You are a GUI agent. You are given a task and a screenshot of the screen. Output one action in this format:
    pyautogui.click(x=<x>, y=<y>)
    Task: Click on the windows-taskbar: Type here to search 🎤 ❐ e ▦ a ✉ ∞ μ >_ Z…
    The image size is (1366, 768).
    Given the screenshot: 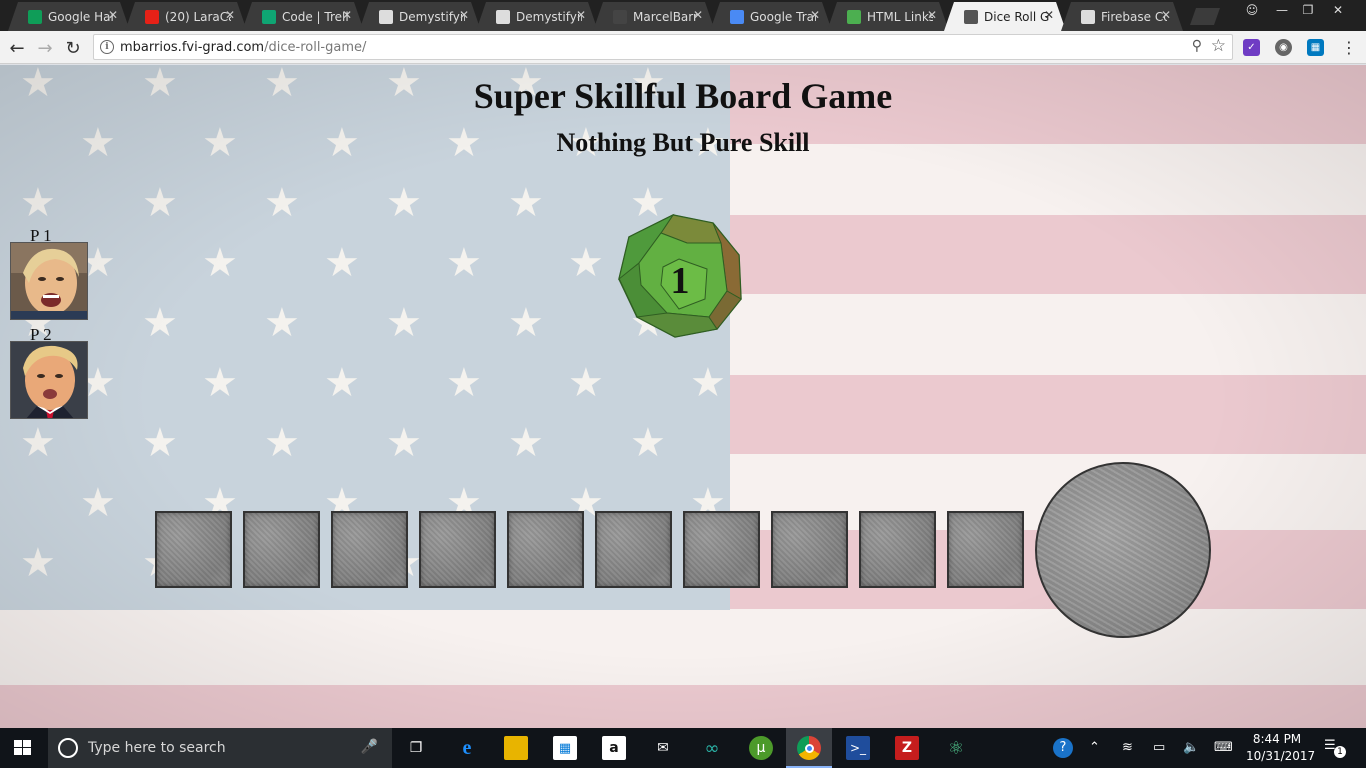 What is the action you would take?
    pyautogui.click(x=683, y=748)
    